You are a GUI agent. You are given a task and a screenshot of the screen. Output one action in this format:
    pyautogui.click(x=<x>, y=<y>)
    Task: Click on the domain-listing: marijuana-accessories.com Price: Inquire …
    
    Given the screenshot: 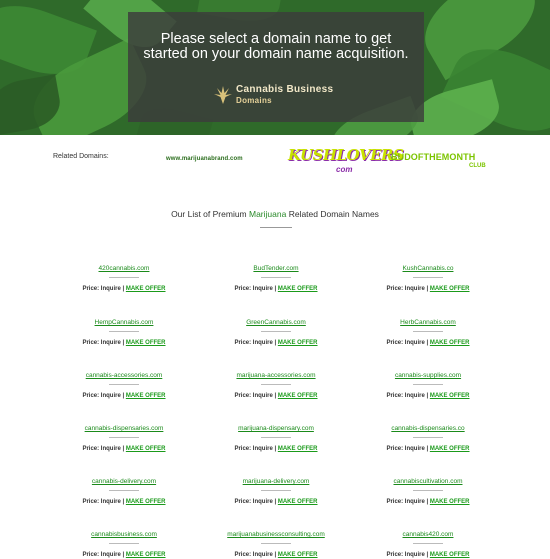 What is the action you would take?
    pyautogui.click(x=276, y=385)
    